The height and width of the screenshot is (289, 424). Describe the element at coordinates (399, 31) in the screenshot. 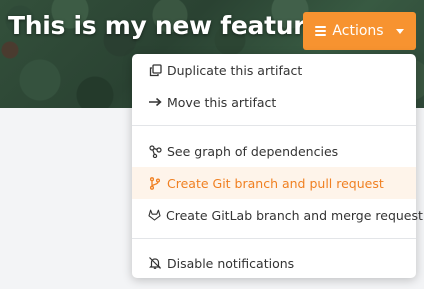

I see `caret-down-icon` at that location.